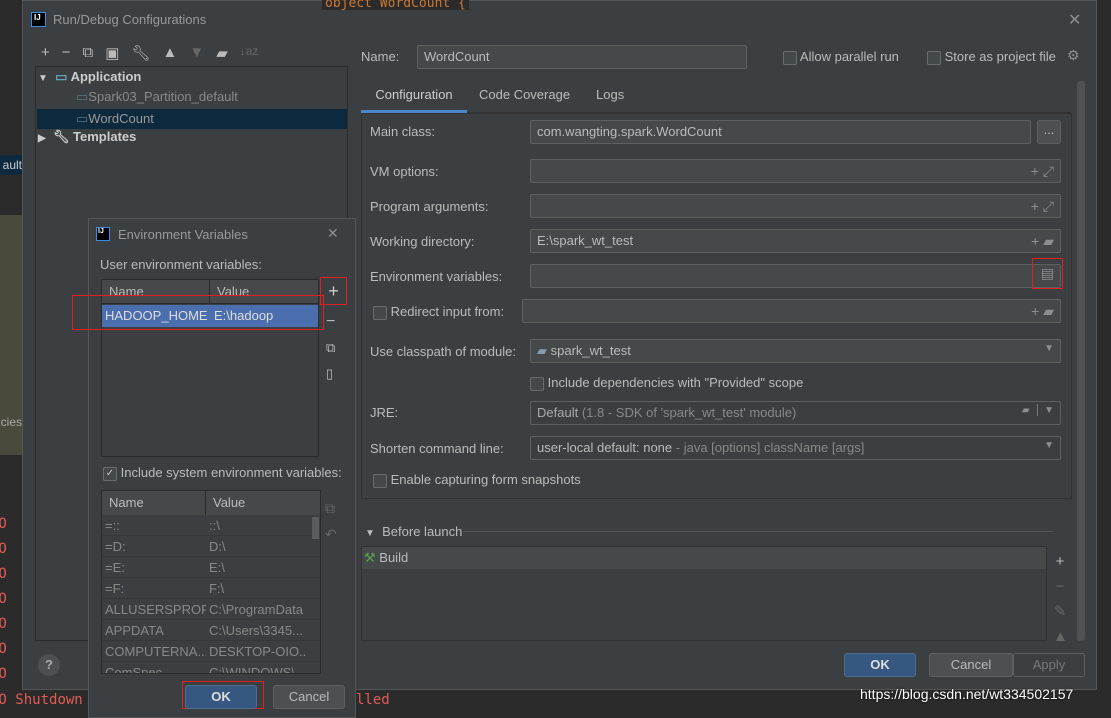 This screenshot has height=718, width=1111. I want to click on working-dir-input: E:\spark_wt_test + ▰, so click(795, 241).